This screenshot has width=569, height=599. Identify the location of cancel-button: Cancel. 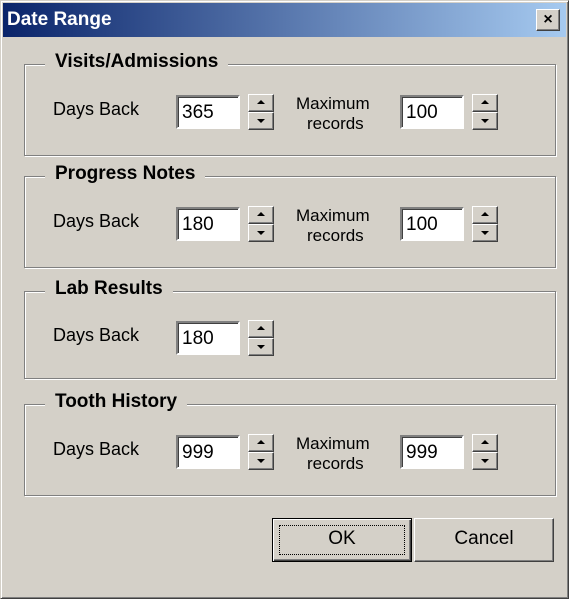
(484, 540).